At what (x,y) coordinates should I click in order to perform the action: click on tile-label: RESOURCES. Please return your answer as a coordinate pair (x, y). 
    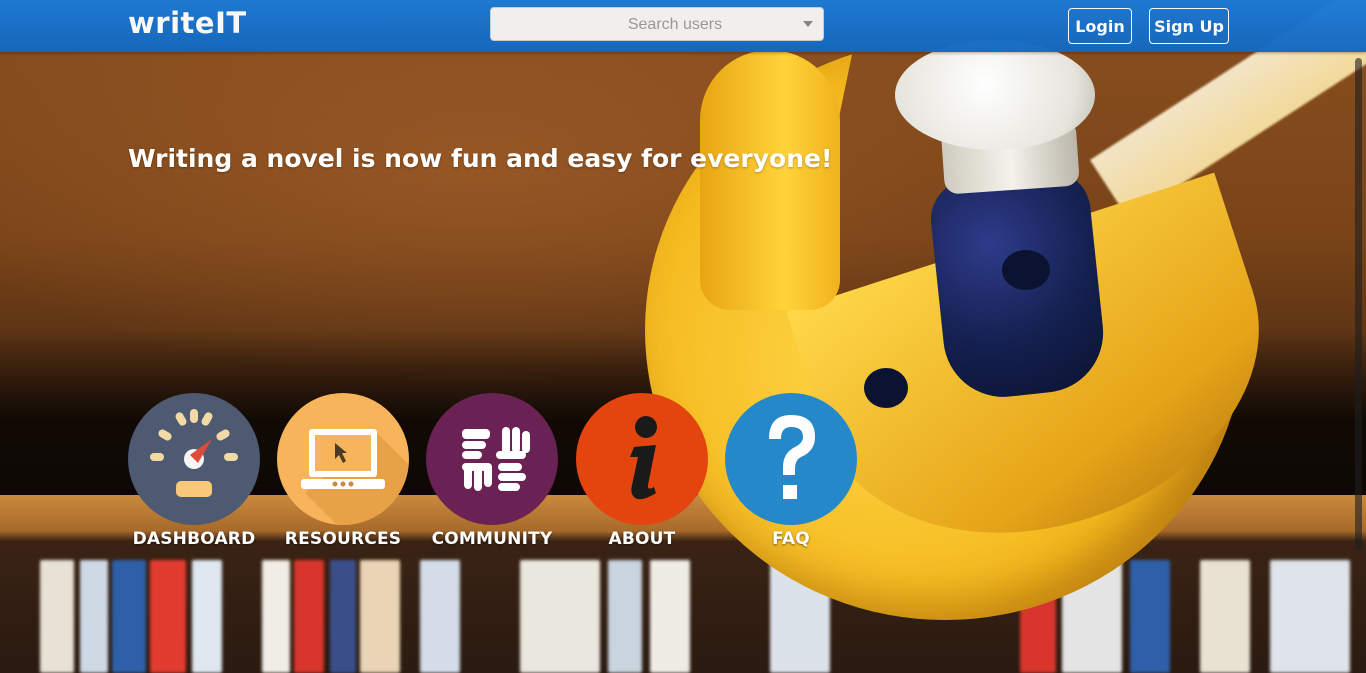
    Looking at the image, I should click on (343, 539).